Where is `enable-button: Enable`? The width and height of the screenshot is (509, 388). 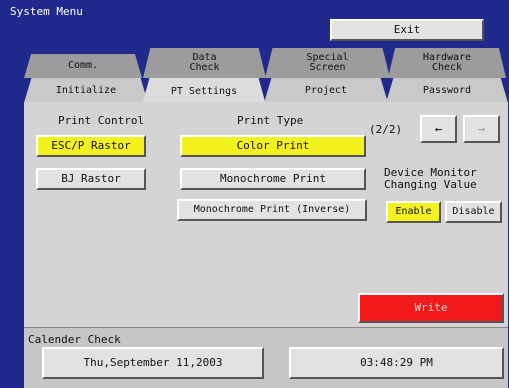
enable-button: Enable is located at coordinates (413, 212).